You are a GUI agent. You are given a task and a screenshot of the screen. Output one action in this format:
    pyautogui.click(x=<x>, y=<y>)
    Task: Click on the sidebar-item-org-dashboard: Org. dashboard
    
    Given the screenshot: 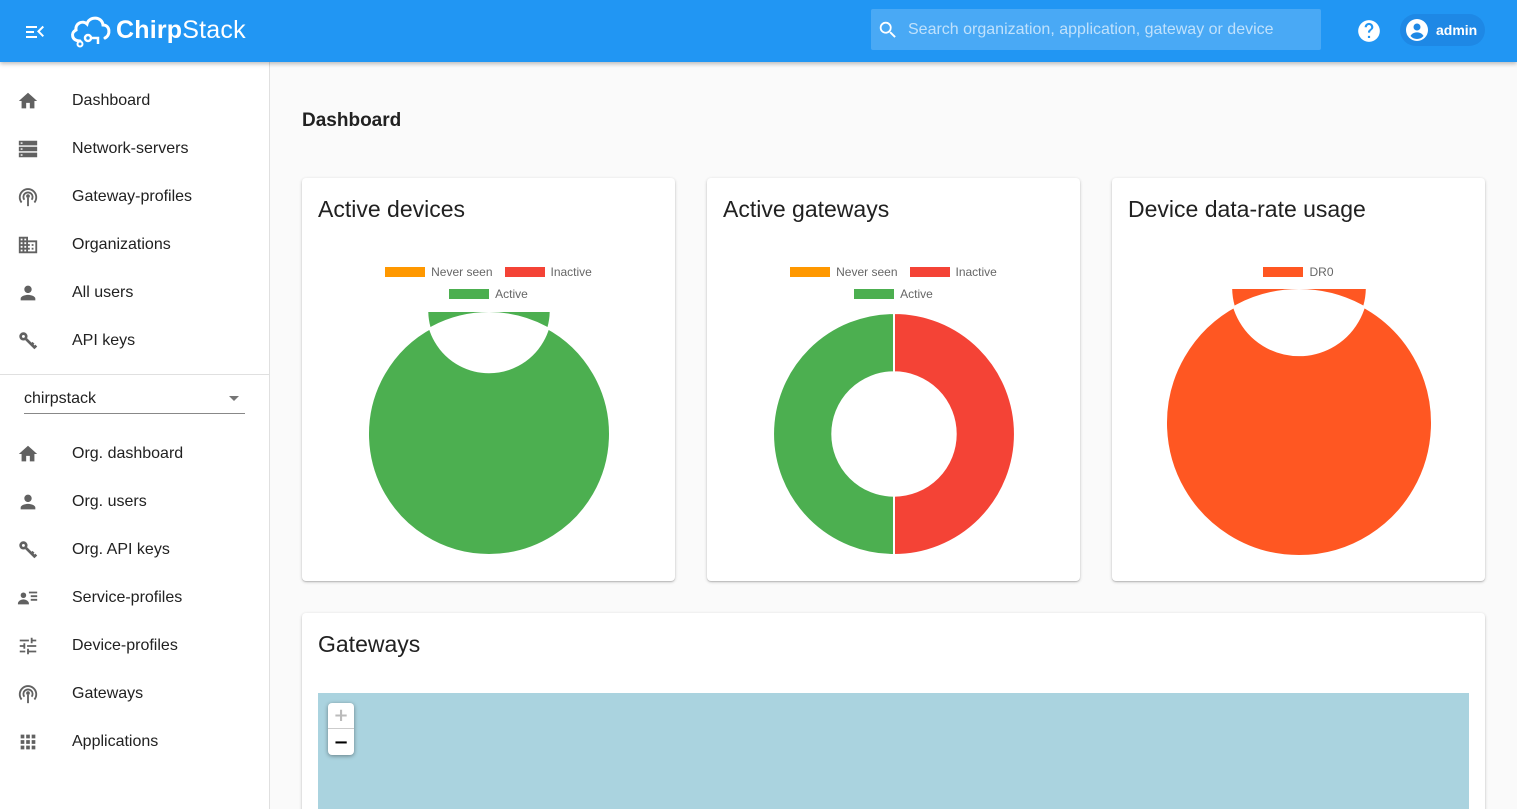 What is the action you would take?
    pyautogui.click(x=134, y=454)
    